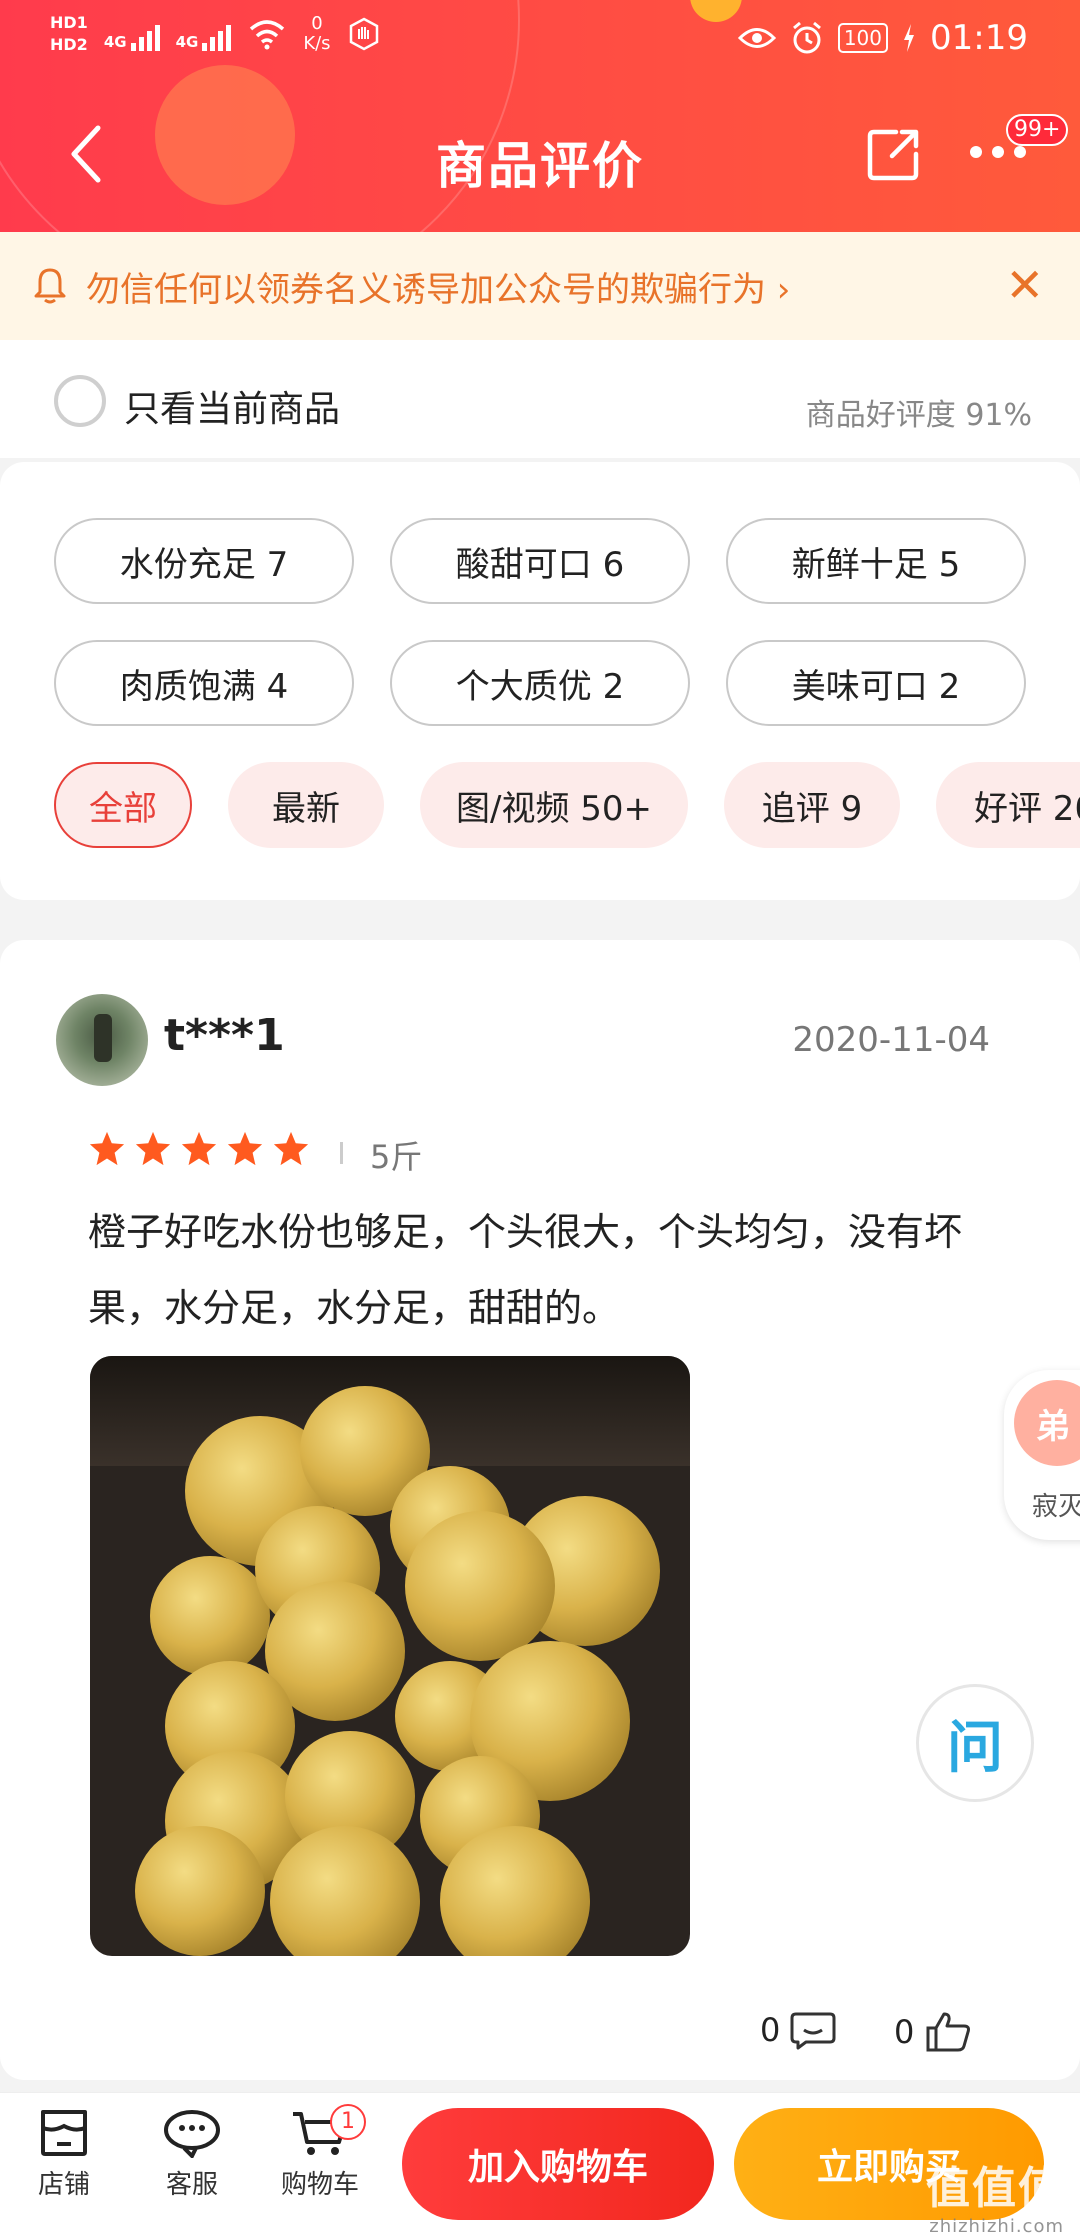 This screenshot has height=2240, width=1080. I want to click on shop-button: 店铺, so click(64, 2154).